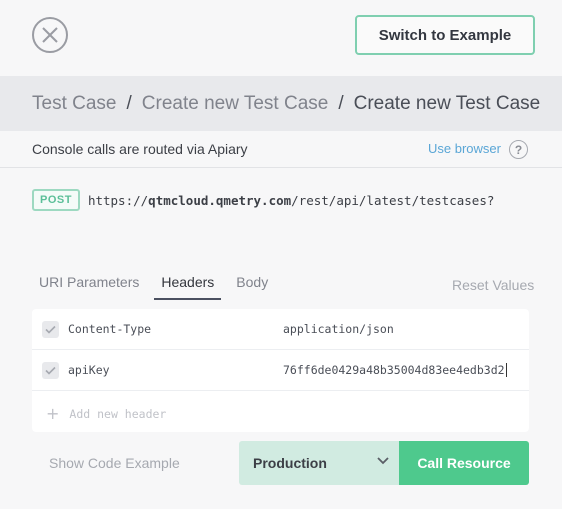 The height and width of the screenshot is (509, 562). Describe the element at coordinates (280, 329) in the screenshot. I see `header-row: Content-Type application/json` at that location.